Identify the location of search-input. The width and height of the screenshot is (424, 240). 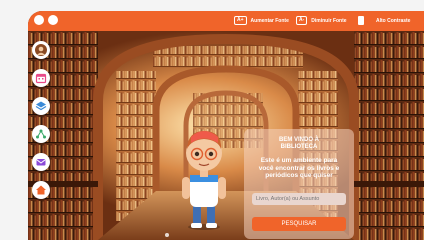
(299, 199).